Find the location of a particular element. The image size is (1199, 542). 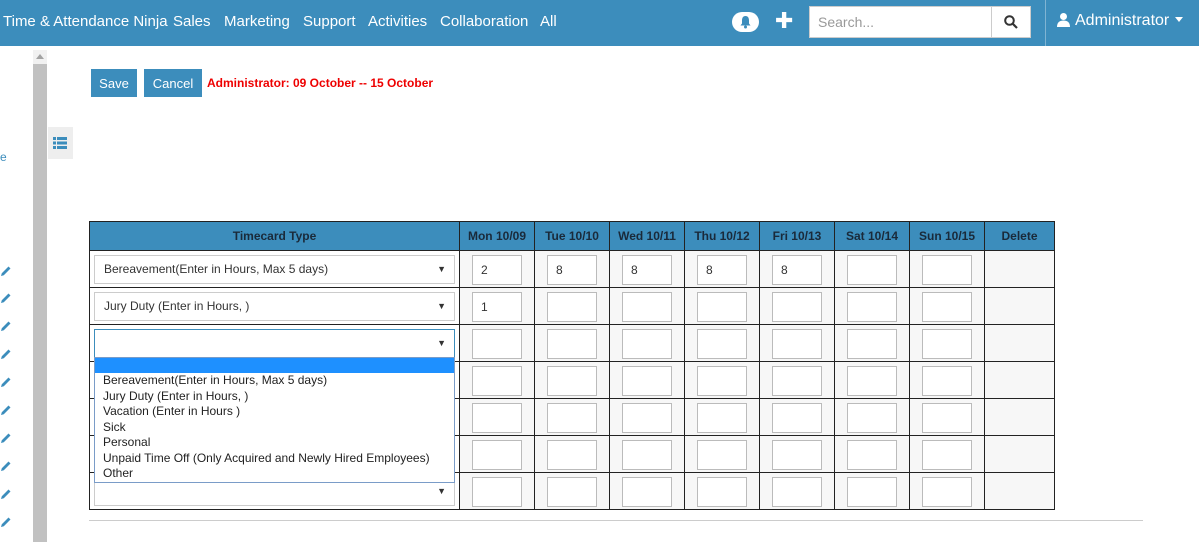

nav-app-home: Time & Attendance Ninja is located at coordinates (85, 21).